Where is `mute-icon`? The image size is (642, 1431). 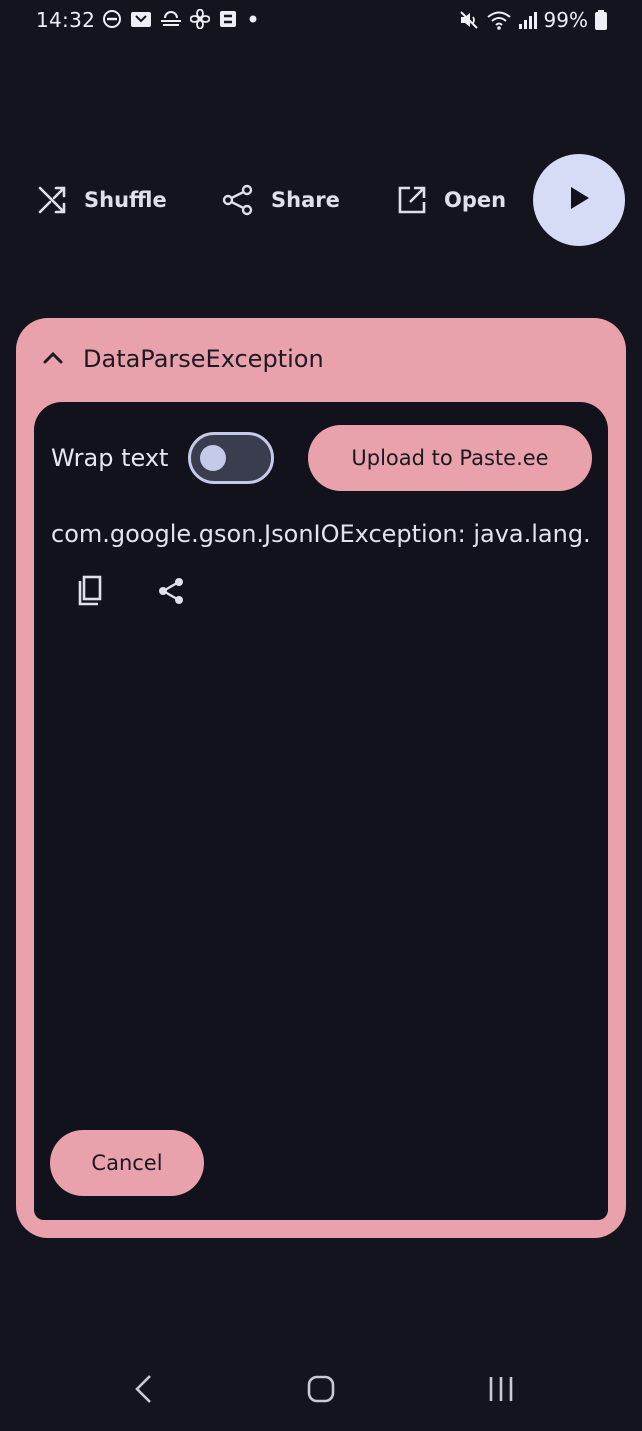 mute-icon is located at coordinates (469, 20).